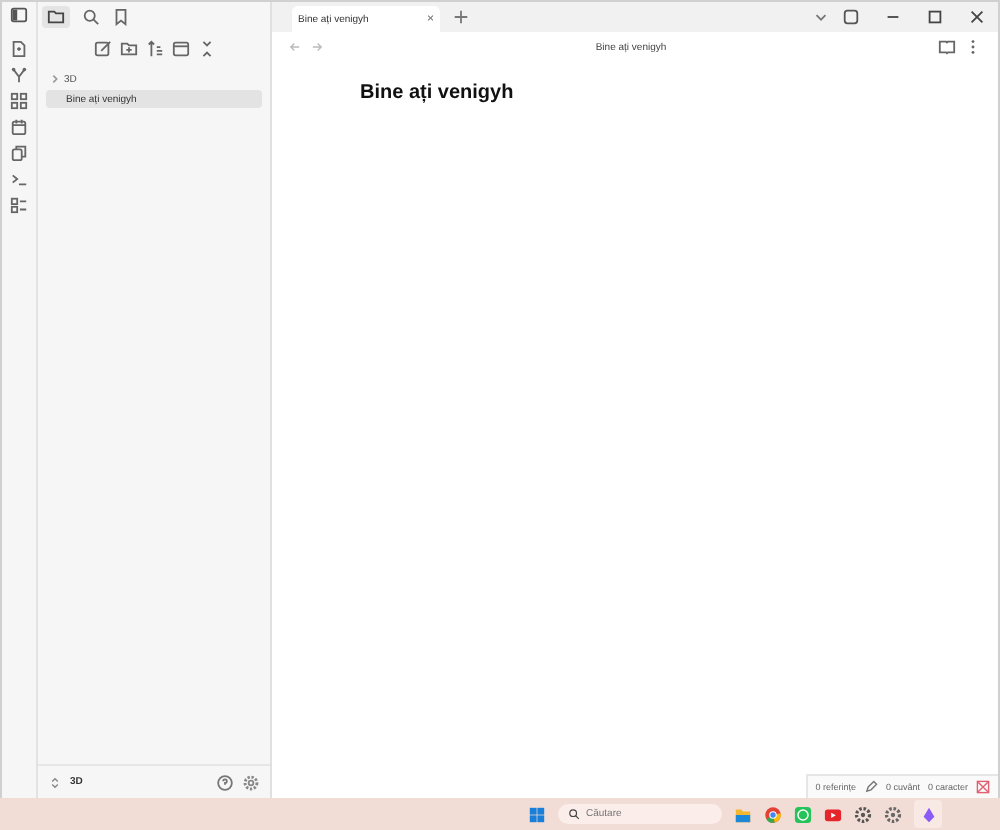 The width and height of the screenshot is (1000, 830). Describe the element at coordinates (19, 153) in the screenshot. I see `copy-icon` at that location.